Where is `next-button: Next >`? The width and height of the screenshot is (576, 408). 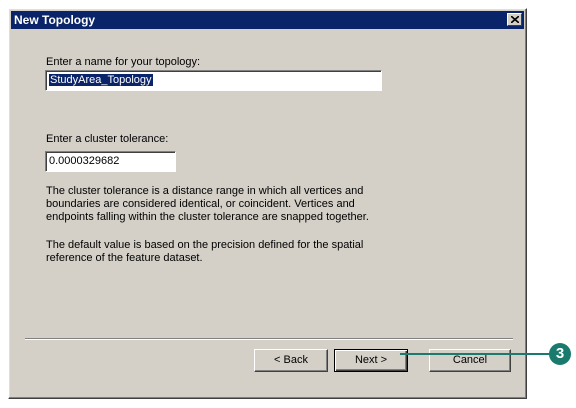
next-button: Next > is located at coordinates (371, 360).